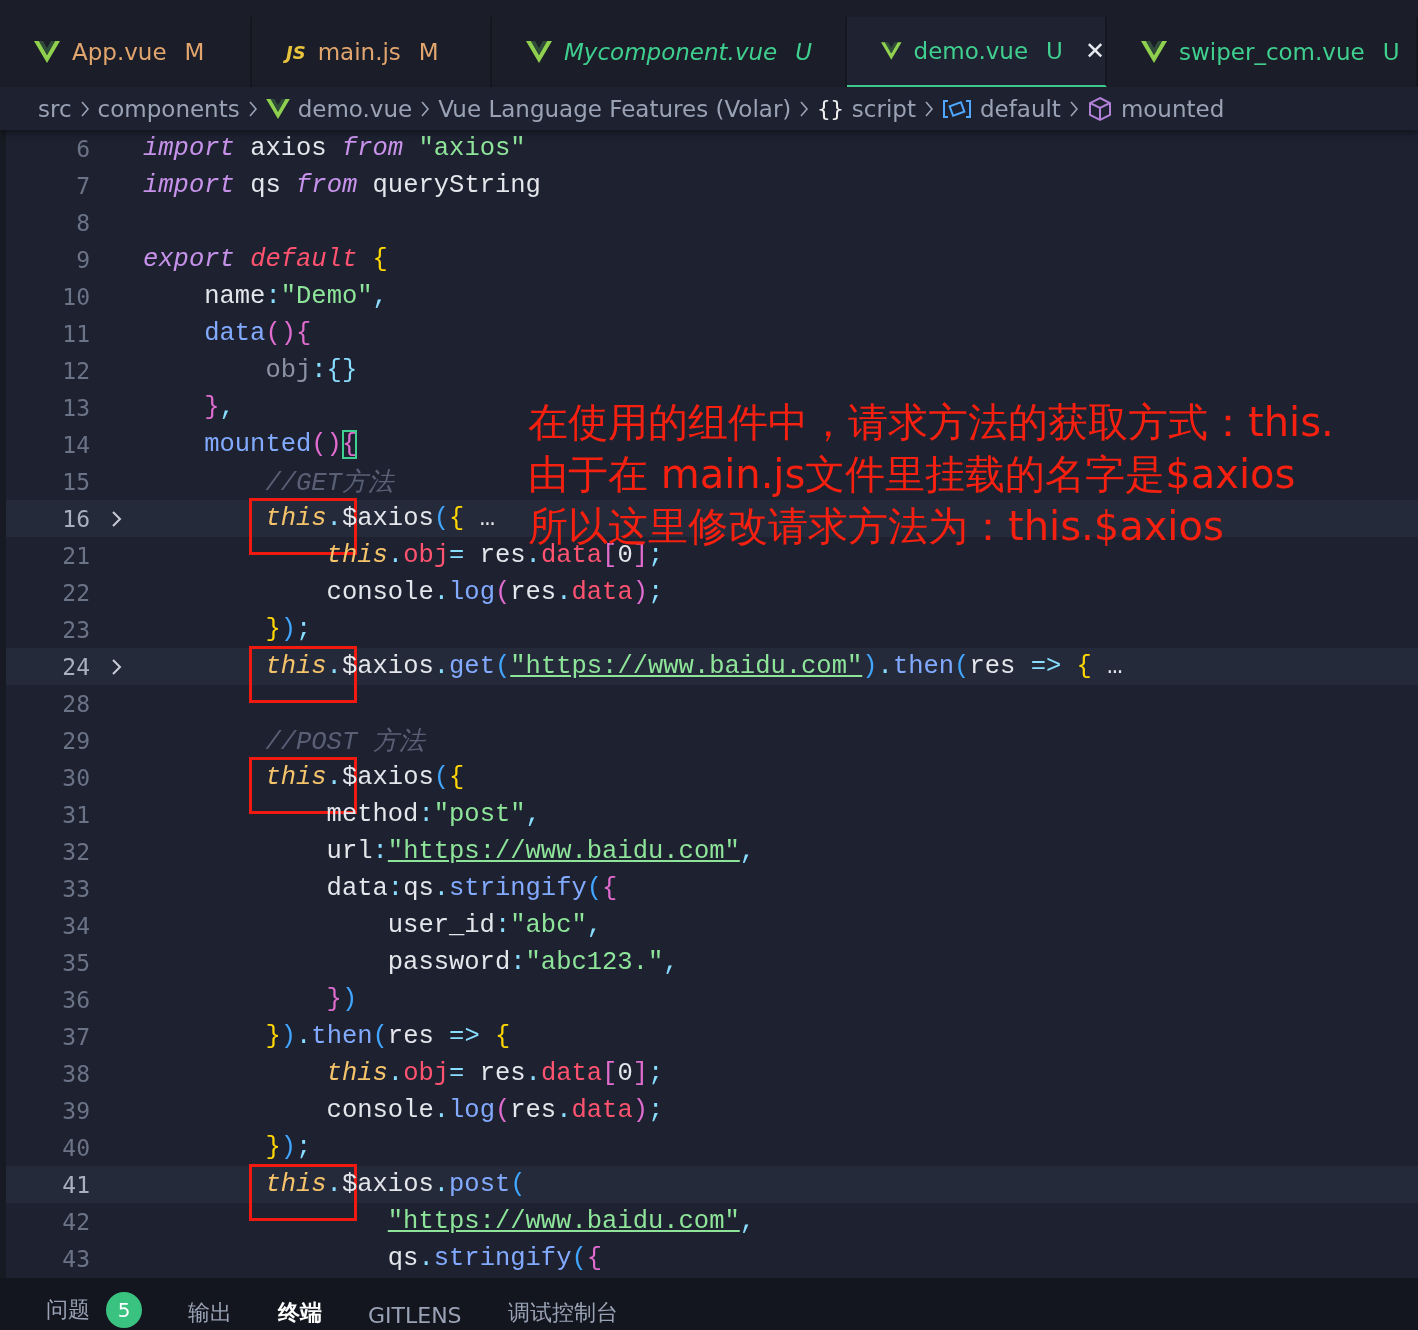  What do you see at coordinates (75, 1221) in the screenshot?
I see `line-number: 42` at bounding box center [75, 1221].